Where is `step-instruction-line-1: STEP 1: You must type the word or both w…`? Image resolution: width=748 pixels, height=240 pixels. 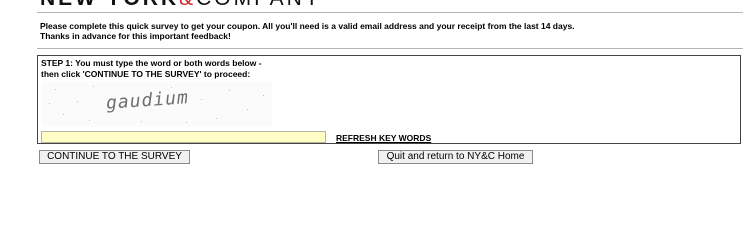
step-instruction-line-1: STEP 1: You must type the word or both w… is located at coordinates (151, 63).